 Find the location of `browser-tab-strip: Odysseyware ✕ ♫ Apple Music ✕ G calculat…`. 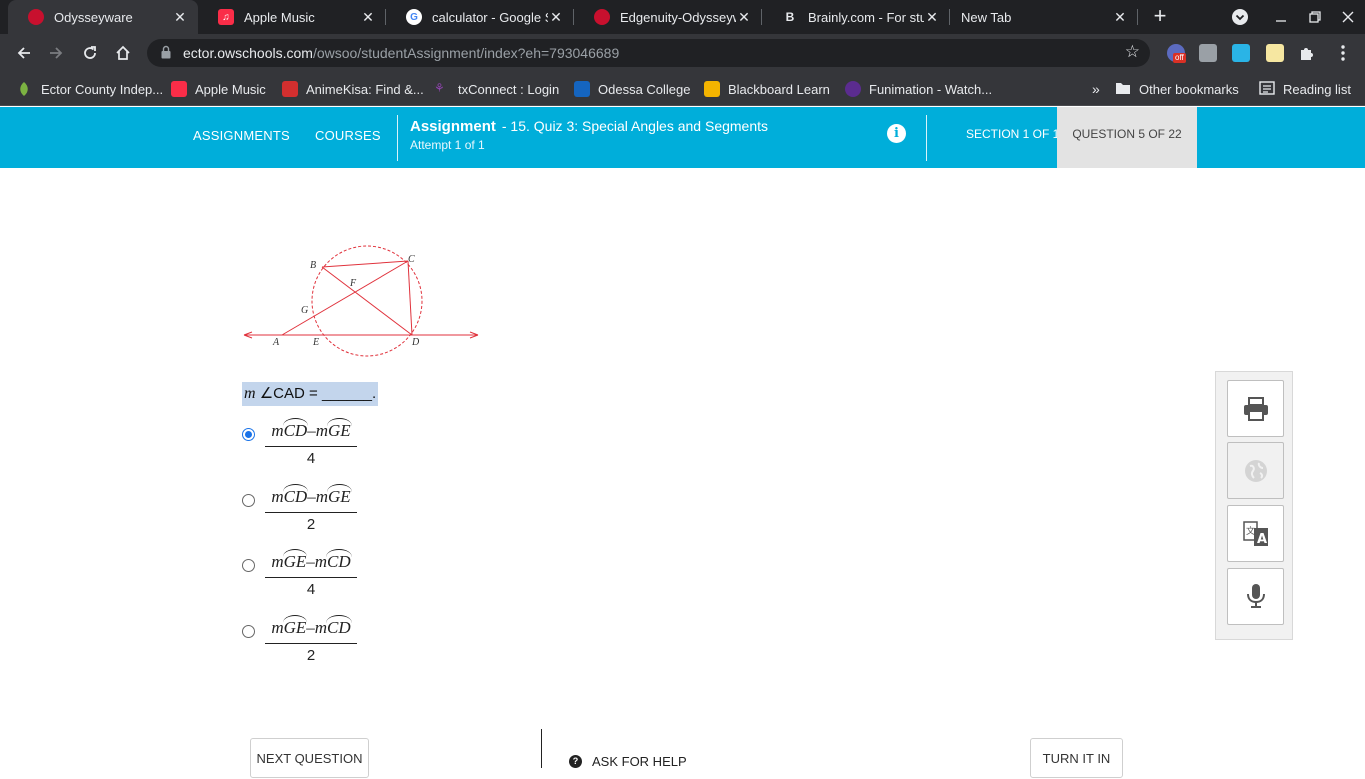

browser-tab-strip: Odysseyware ✕ ♫ Apple Music ✕ G calculat… is located at coordinates (682, 17).